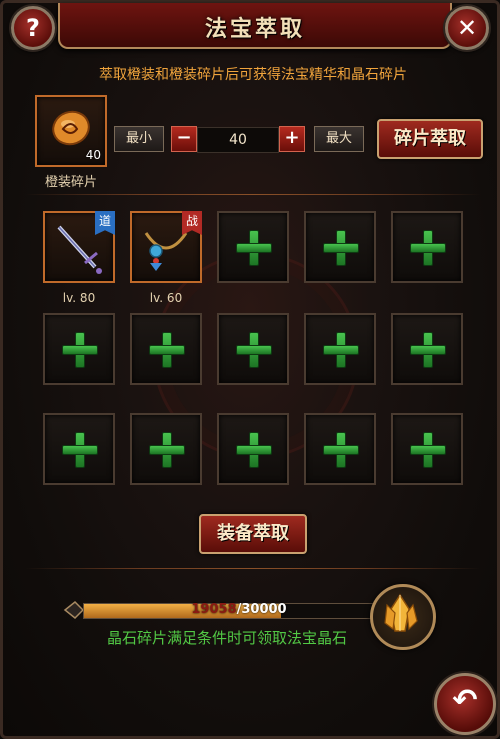  I want to click on close-icon: ✕, so click(467, 28).